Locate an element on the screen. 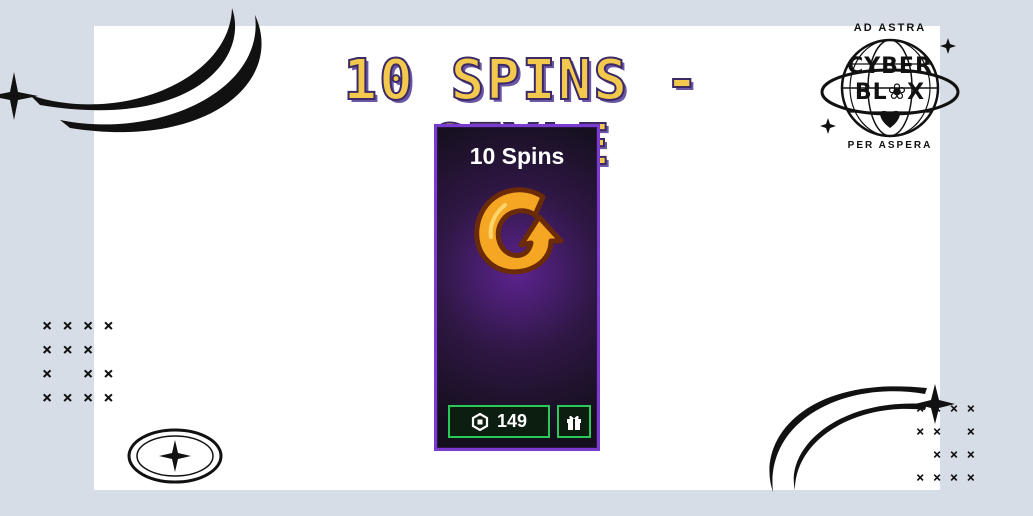 The width and height of the screenshot is (1033, 516). sparkle-icon is located at coordinates (19, 96).